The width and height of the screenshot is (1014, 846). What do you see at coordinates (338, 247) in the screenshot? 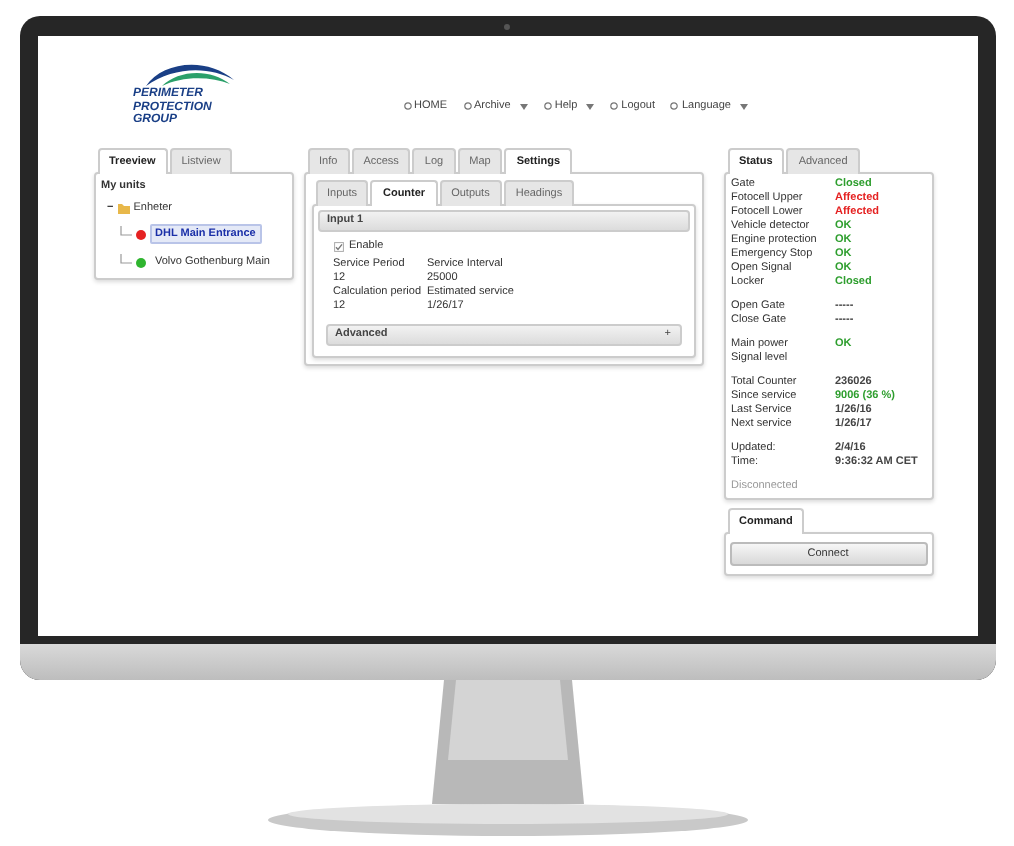
I see `checkbox` at bounding box center [338, 247].